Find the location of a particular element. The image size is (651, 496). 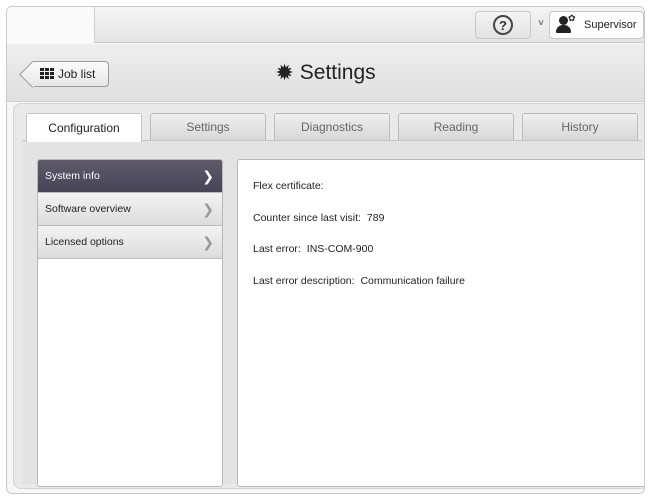

tab-configuration: Configuration is located at coordinates (84, 127).